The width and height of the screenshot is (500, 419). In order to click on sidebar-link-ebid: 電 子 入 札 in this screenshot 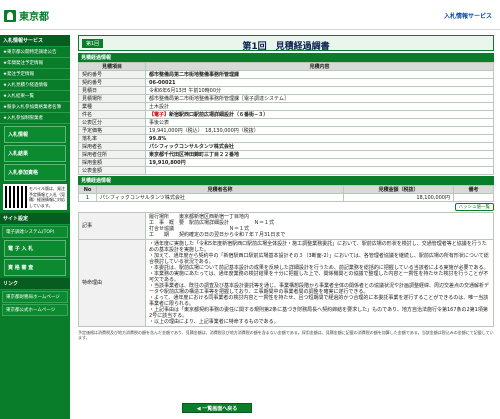, I will do `click(35, 248)`.